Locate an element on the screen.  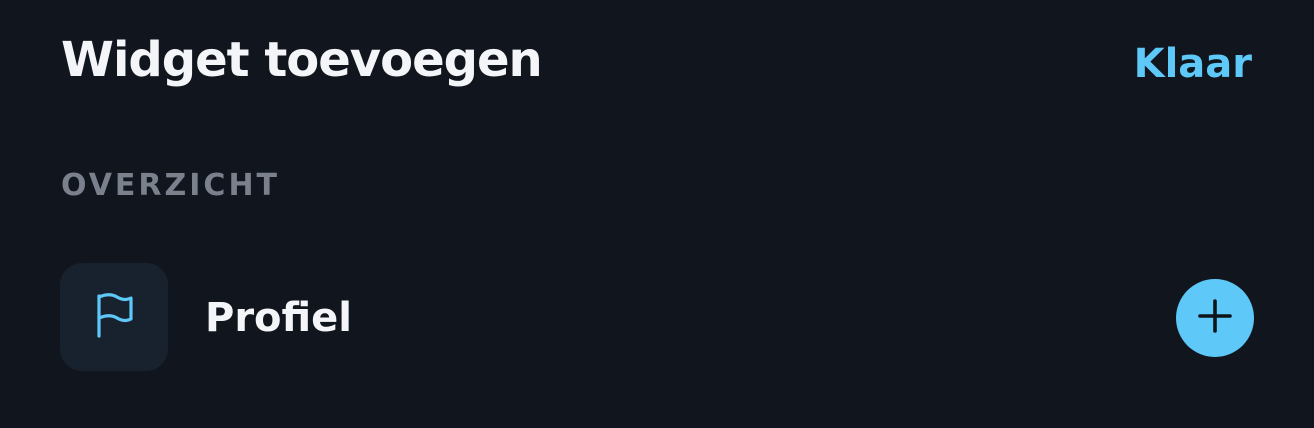
widget-label: Profiel is located at coordinates (279, 318).